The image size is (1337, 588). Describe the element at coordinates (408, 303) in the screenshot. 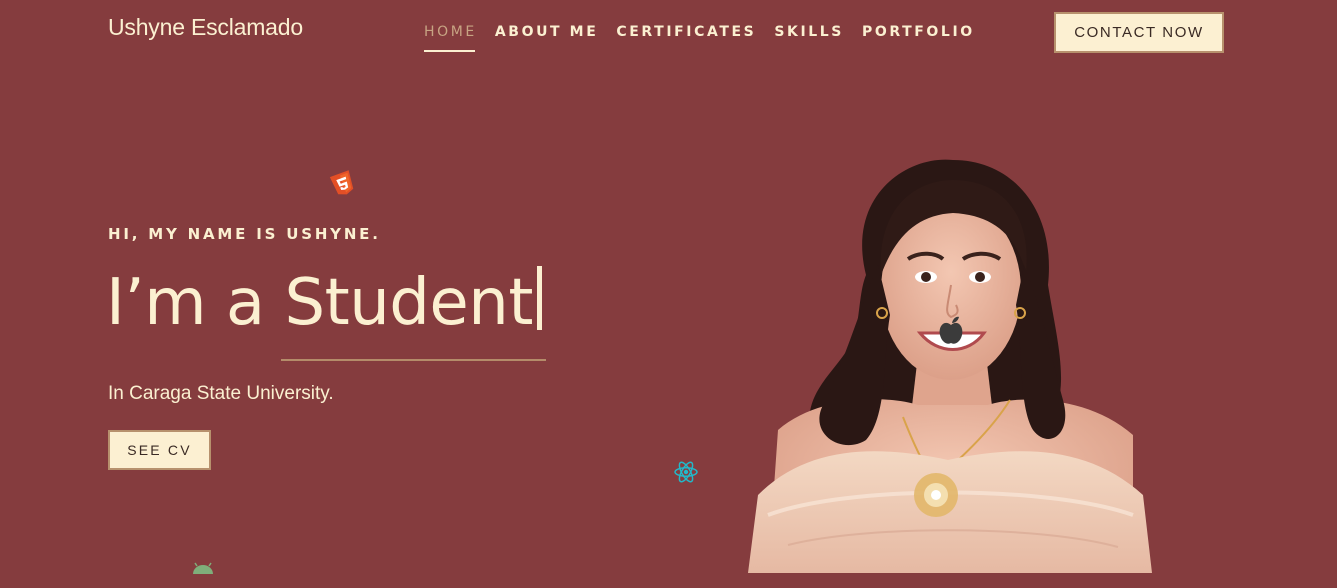

I see `headline-role: Student` at that location.